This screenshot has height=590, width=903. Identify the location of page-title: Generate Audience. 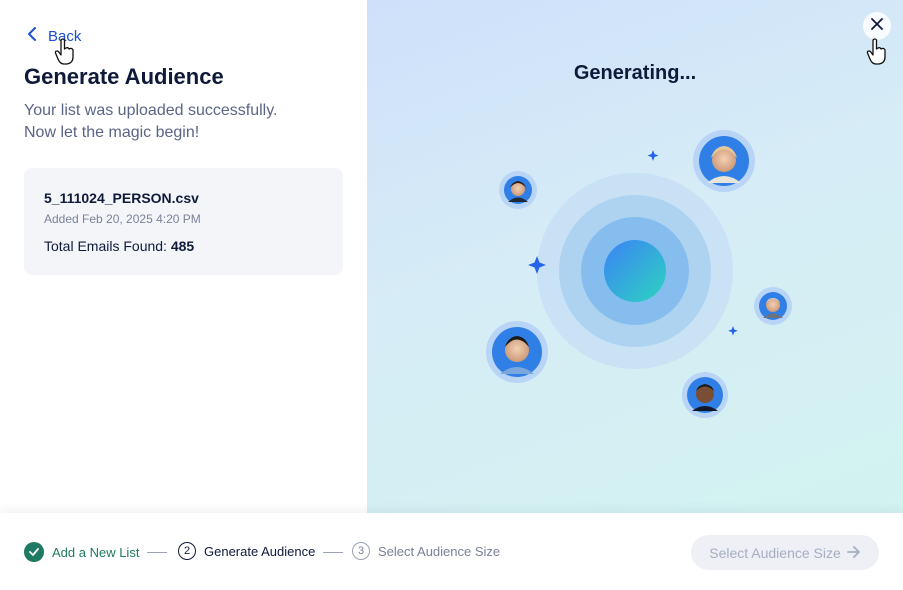
(124, 76).